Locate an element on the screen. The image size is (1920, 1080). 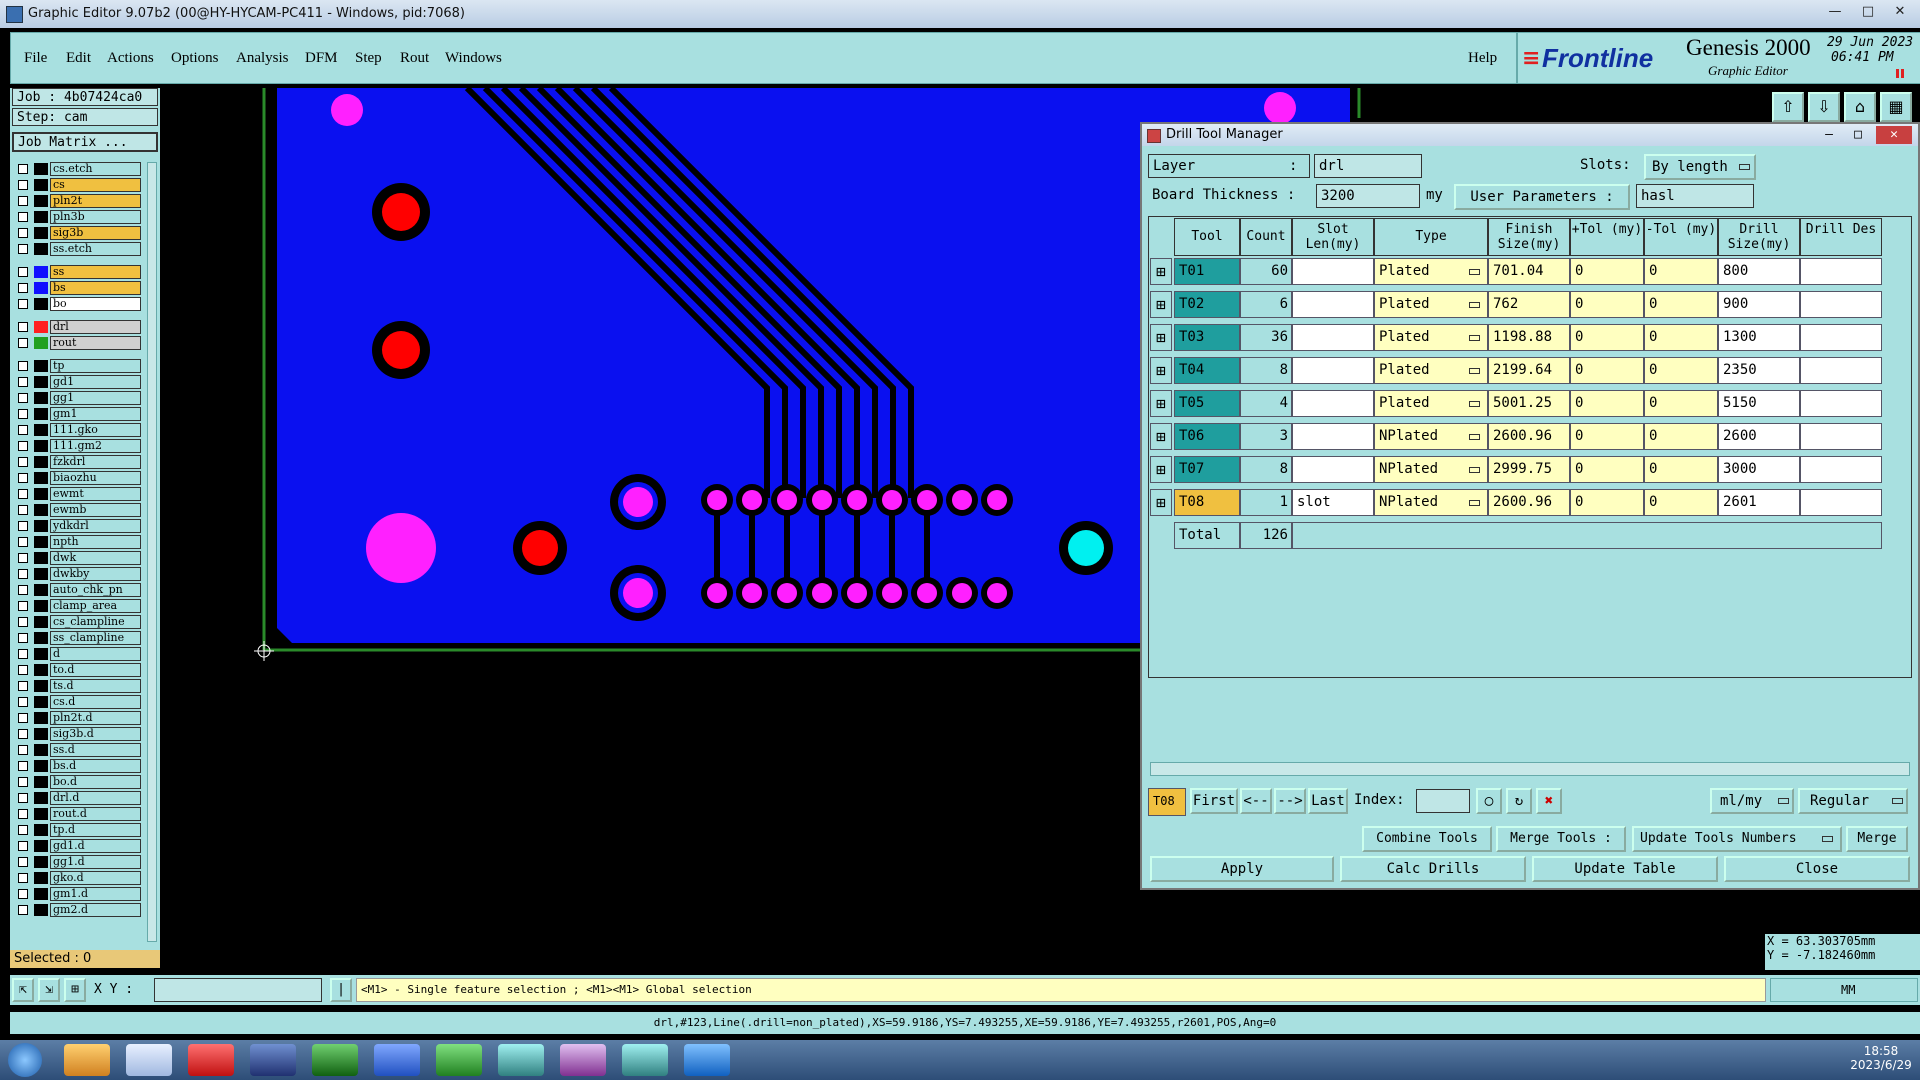
layer-row: bs is located at coordinates (79, 288).